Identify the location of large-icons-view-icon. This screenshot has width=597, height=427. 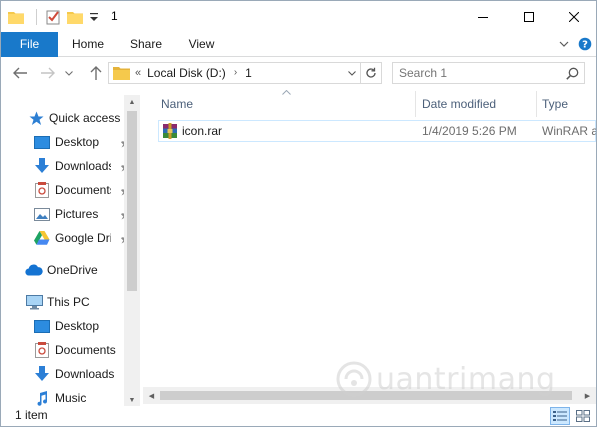
(583, 416).